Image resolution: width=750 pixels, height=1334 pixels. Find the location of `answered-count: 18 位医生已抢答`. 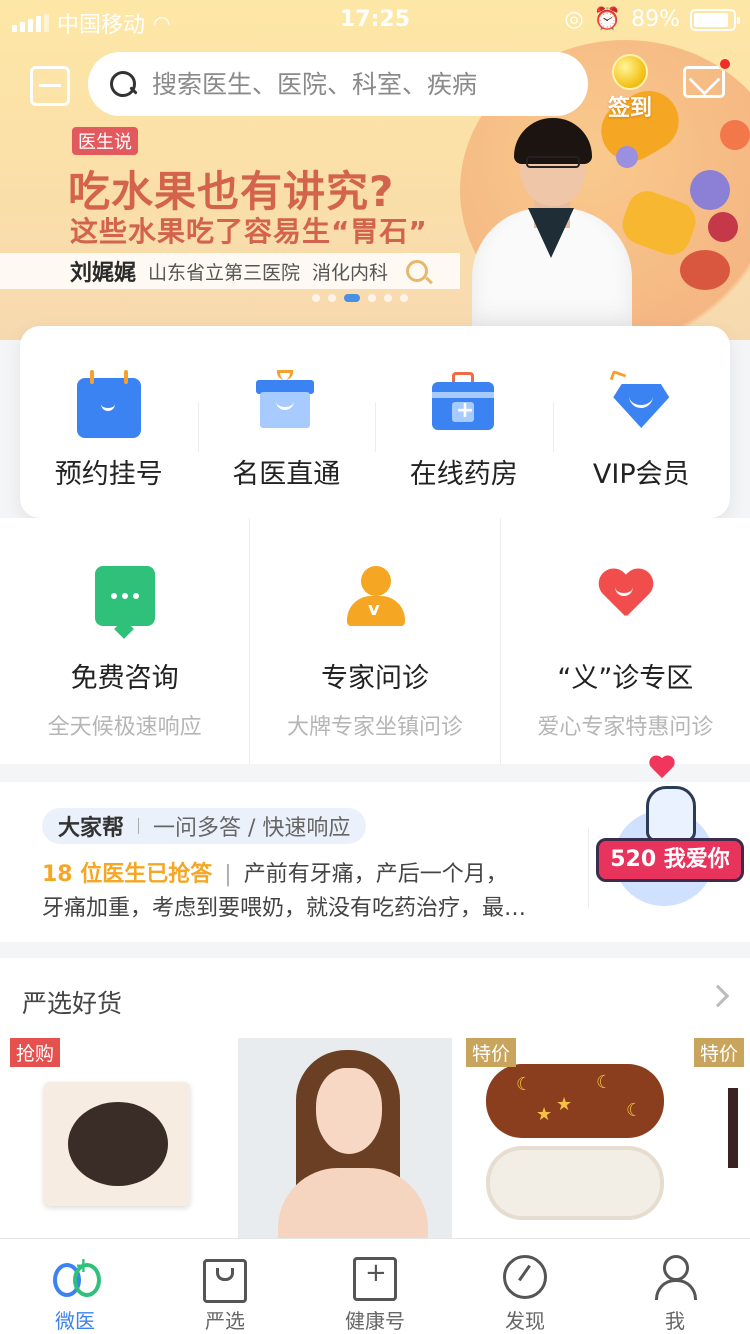

answered-count: 18 位医生已抢答 is located at coordinates (127, 874).